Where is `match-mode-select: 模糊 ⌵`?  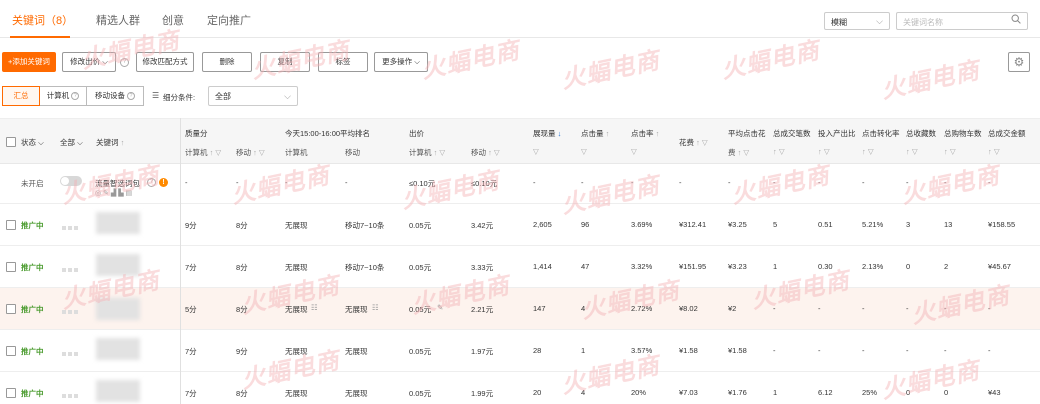
match-mode-select: 模糊 ⌵ is located at coordinates (857, 21).